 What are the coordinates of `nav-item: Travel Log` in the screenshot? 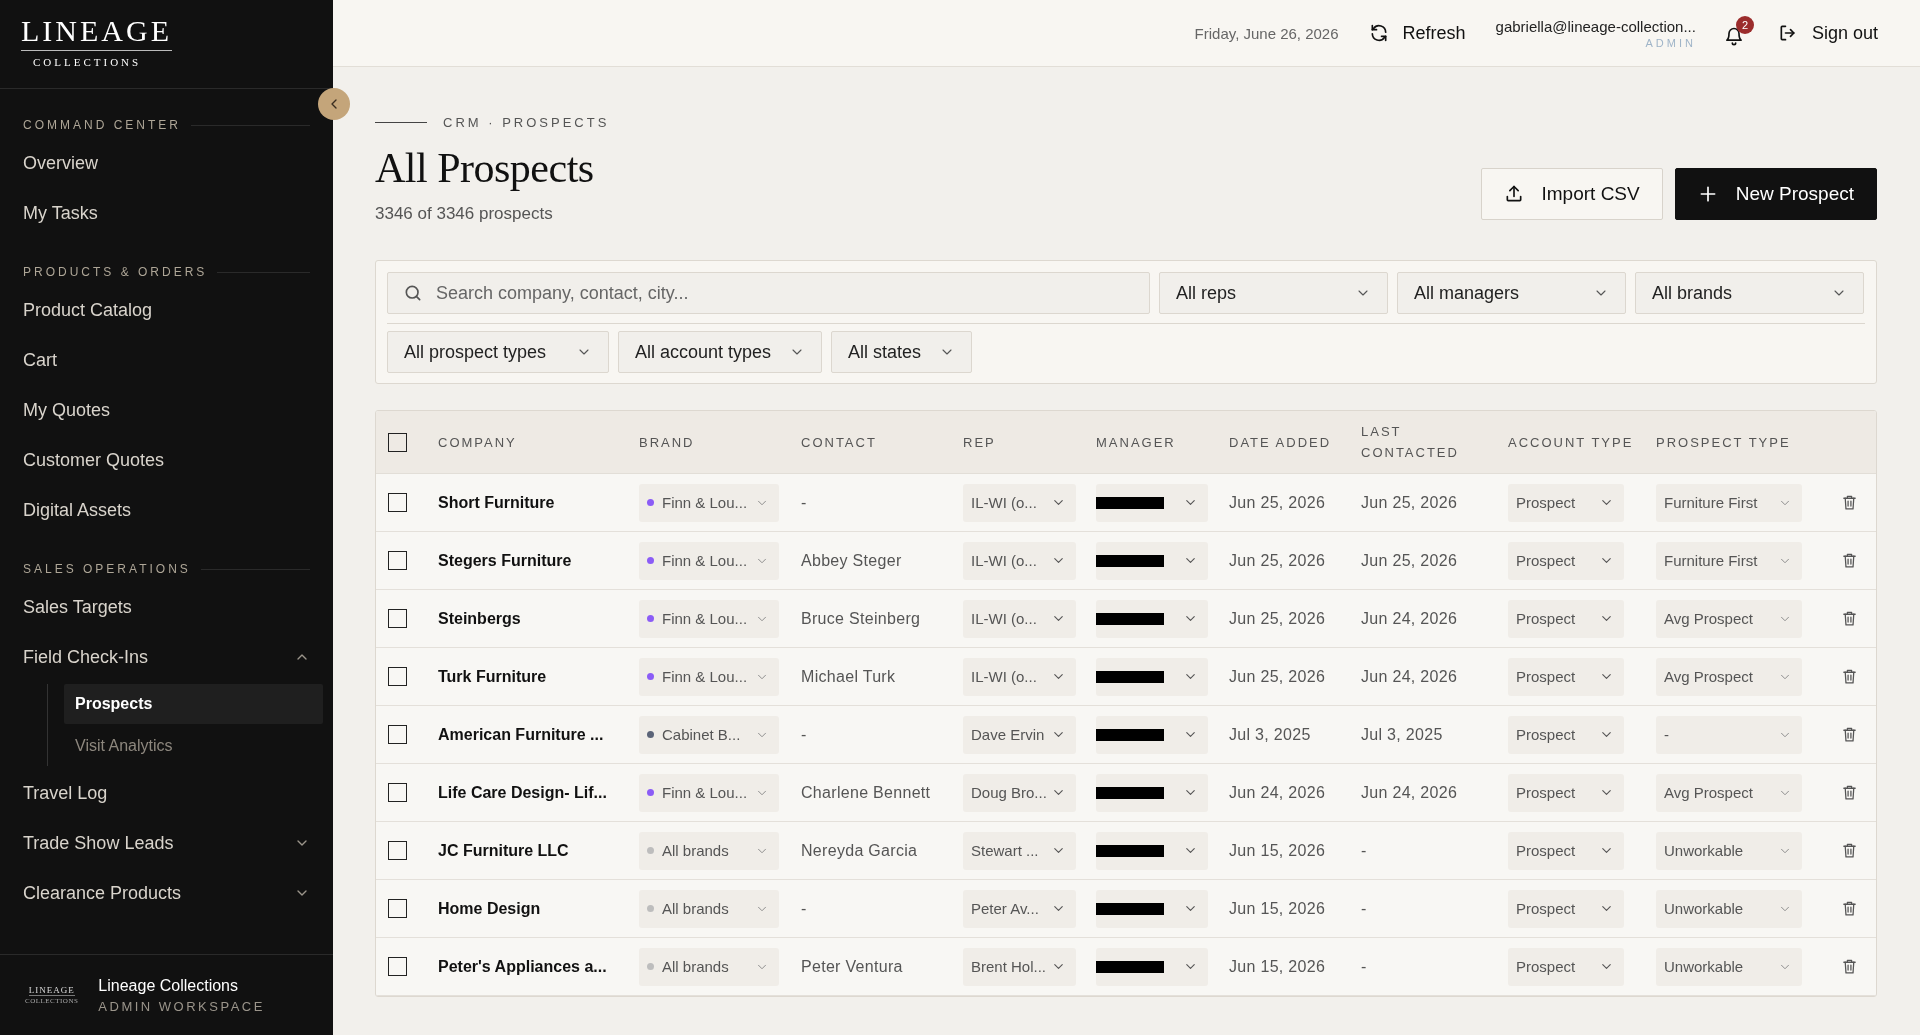 It's located at (166, 793).